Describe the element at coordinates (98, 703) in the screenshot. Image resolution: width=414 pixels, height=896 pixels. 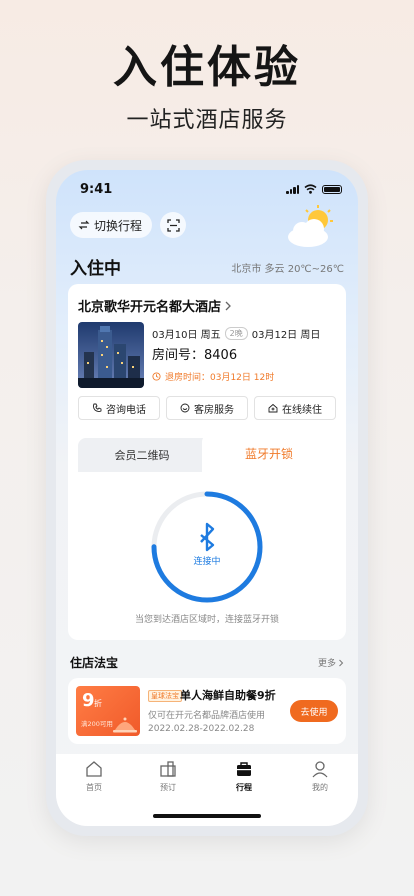
I see `coupon-unit: 折` at that location.